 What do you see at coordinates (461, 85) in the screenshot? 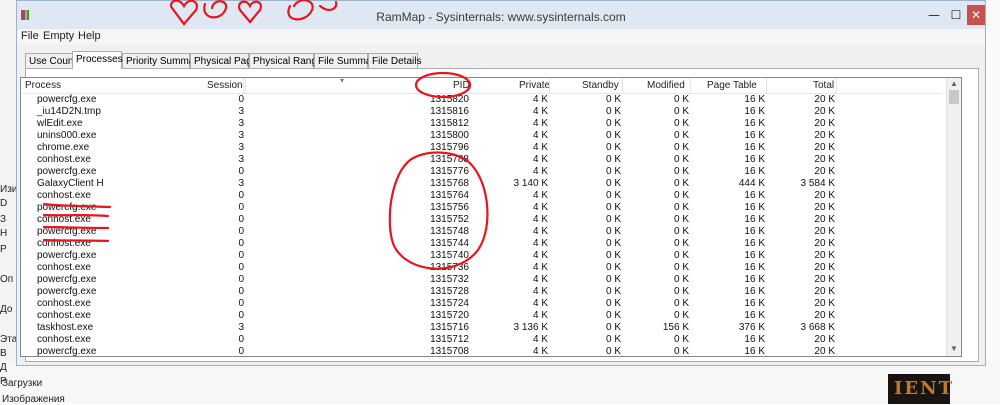
I see `col-pid: PID` at bounding box center [461, 85].